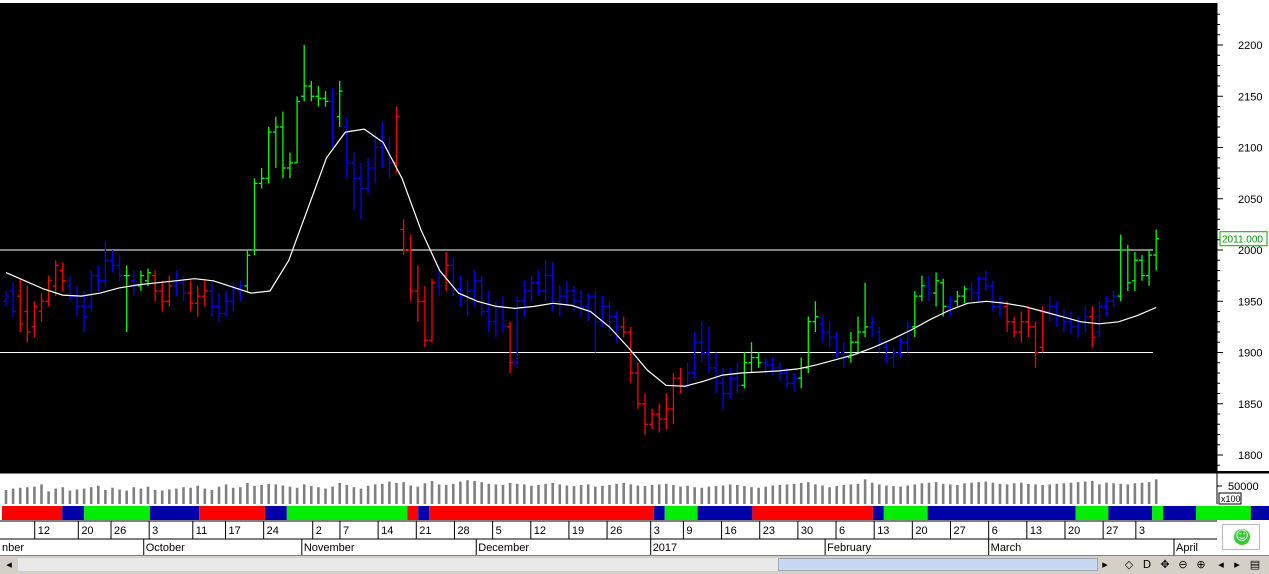  Describe the element at coordinates (689, 531) in the screenshot. I see `day-label: 9` at that location.